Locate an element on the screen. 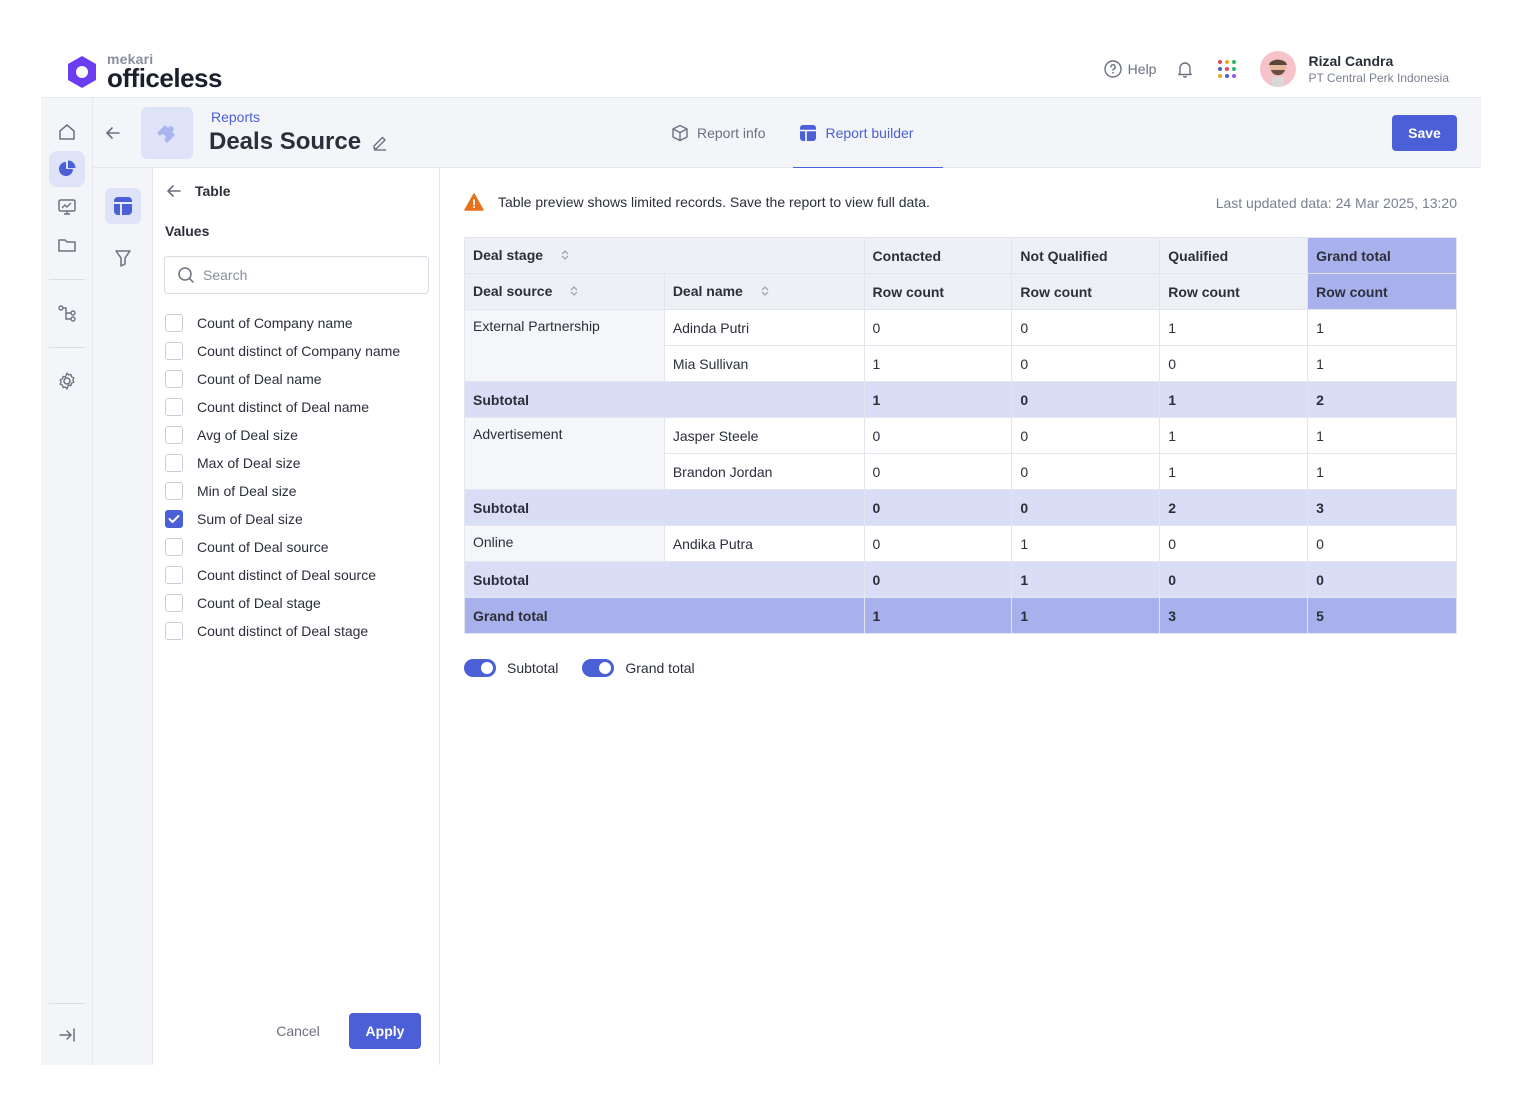 The image size is (1522, 1106). reports-pie-chart-icon is located at coordinates (67, 169).